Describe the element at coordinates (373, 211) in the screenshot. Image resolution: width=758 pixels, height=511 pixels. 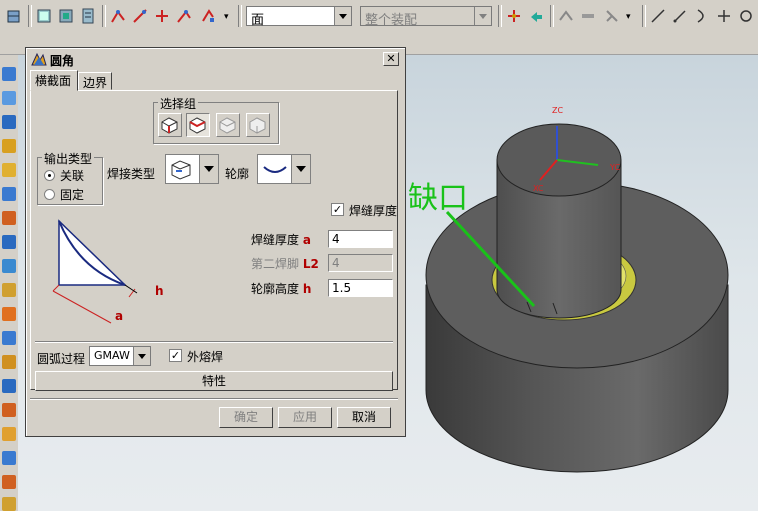
I see `weld-thickness-check-label: 焊缝厚度` at that location.